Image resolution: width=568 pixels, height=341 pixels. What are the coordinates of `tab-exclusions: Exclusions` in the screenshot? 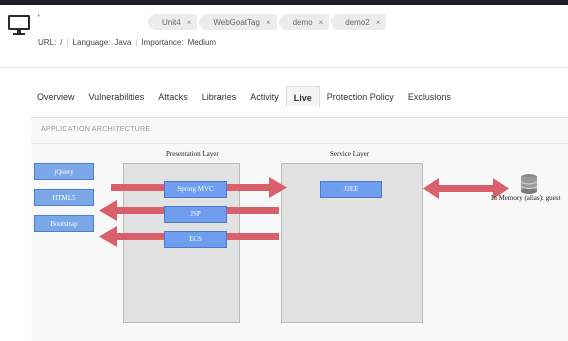 It's located at (429, 97).